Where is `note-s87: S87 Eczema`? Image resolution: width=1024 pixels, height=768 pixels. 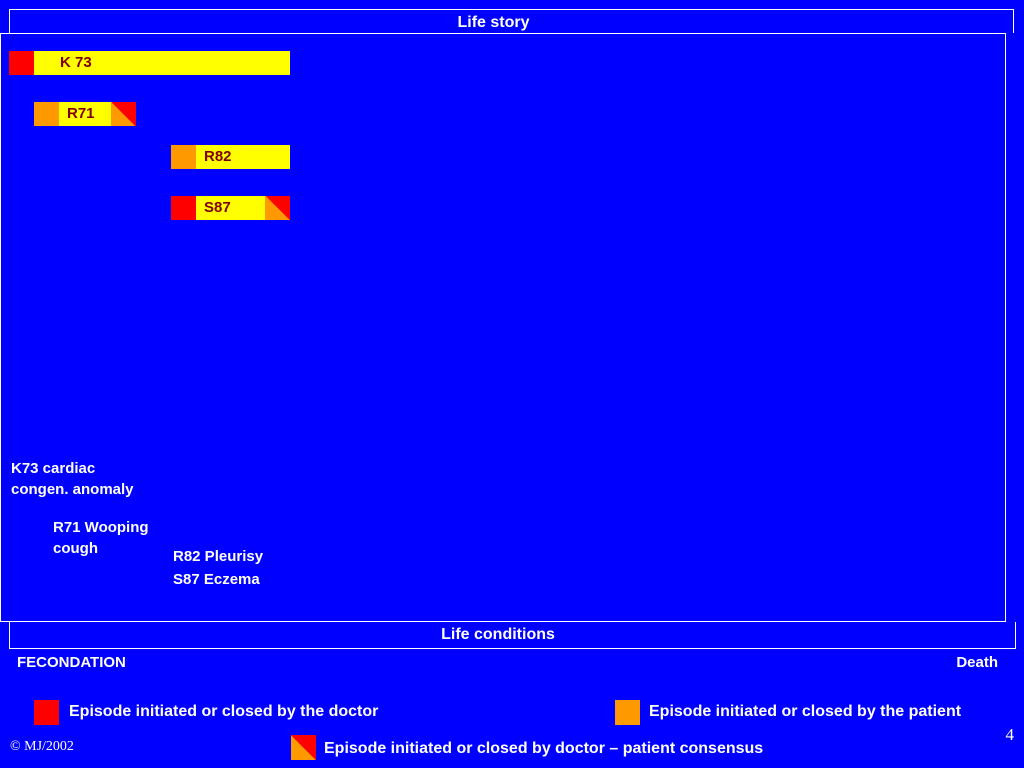 note-s87: S87 Eczema is located at coordinates (216, 579).